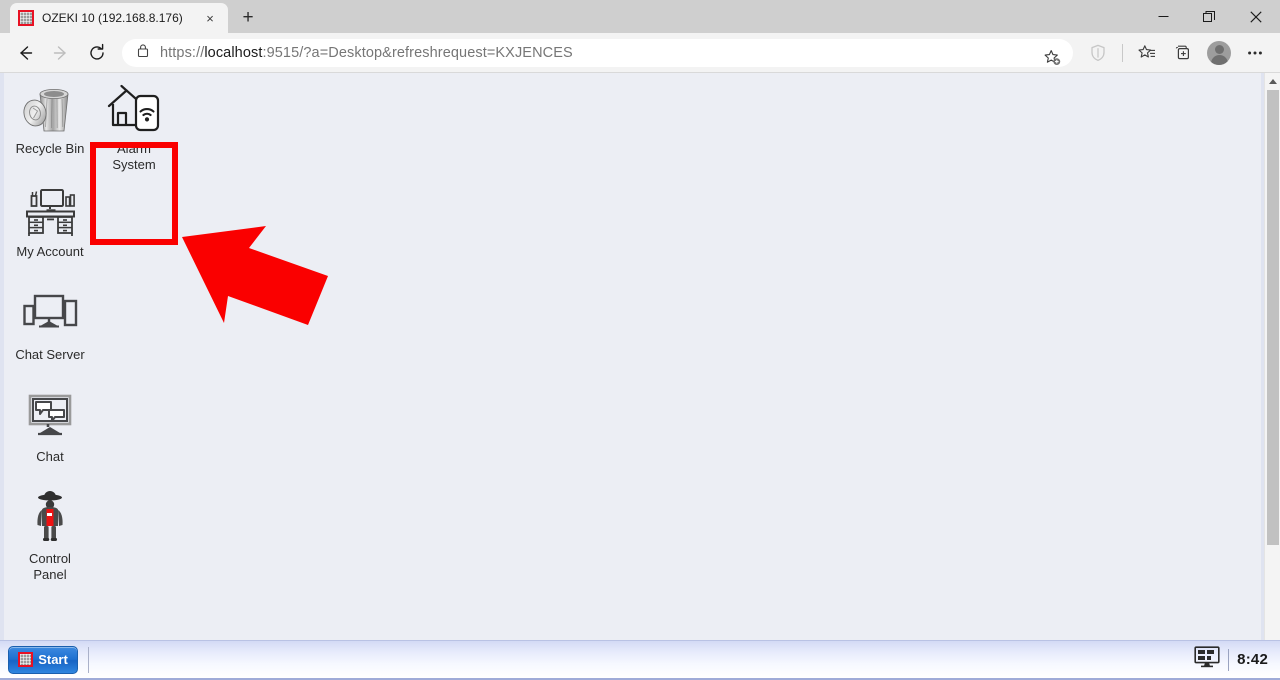  I want to click on ozeki-grid-icon, so click(26, 659).